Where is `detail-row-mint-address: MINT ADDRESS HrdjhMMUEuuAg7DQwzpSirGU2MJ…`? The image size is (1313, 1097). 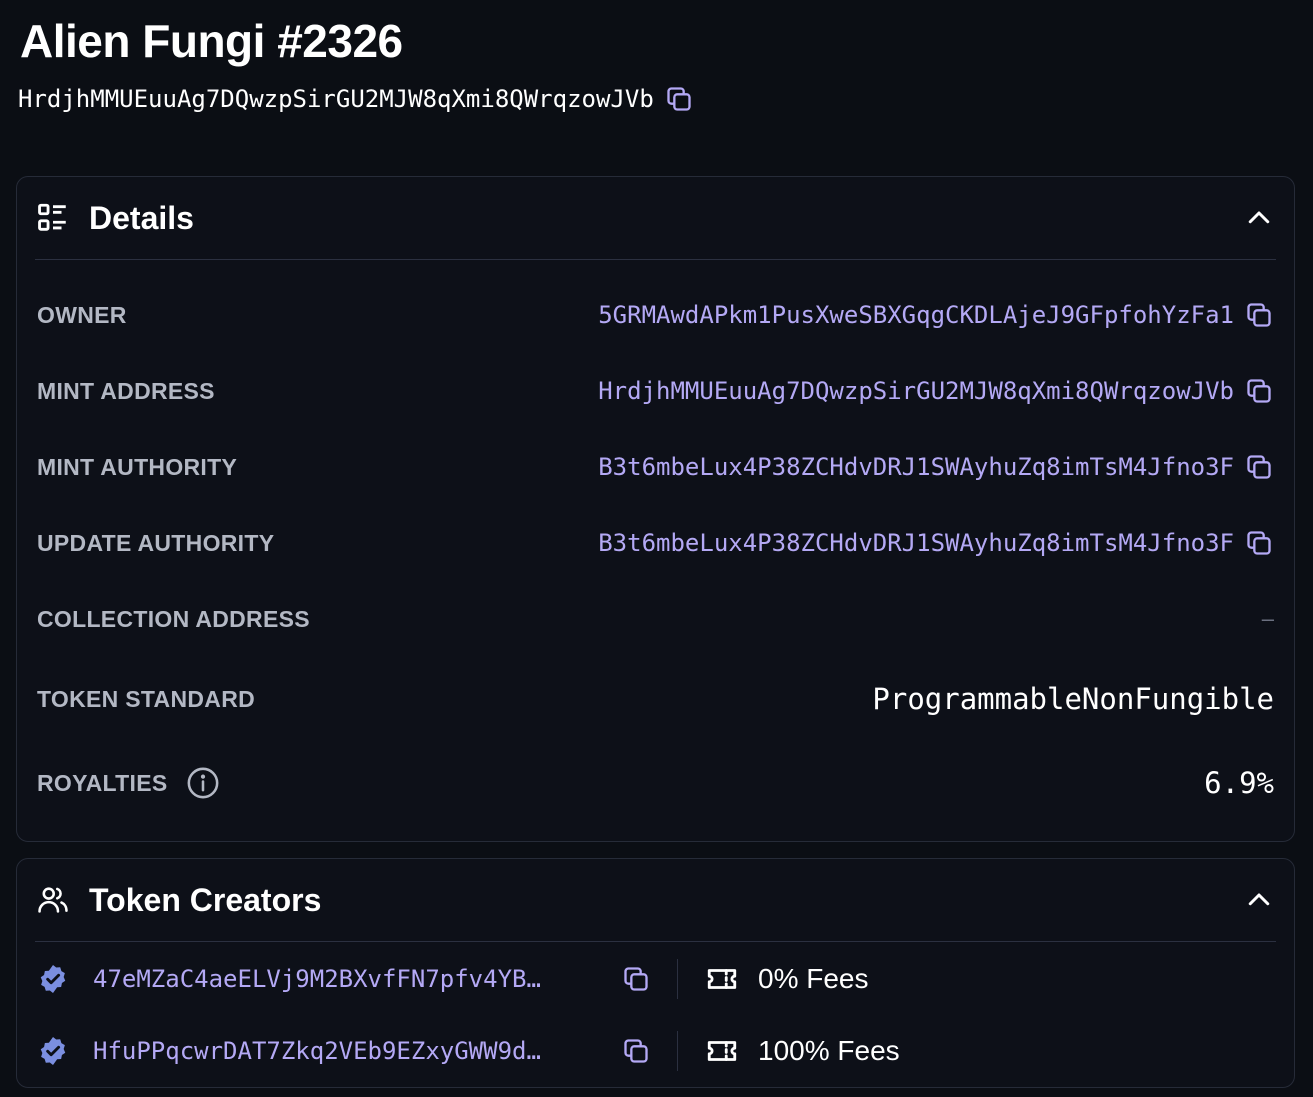
detail-row-mint-address: MINT ADDRESS HrdjhMMUEuuAg7DQwzpSirGU2MJ… is located at coordinates (655, 391).